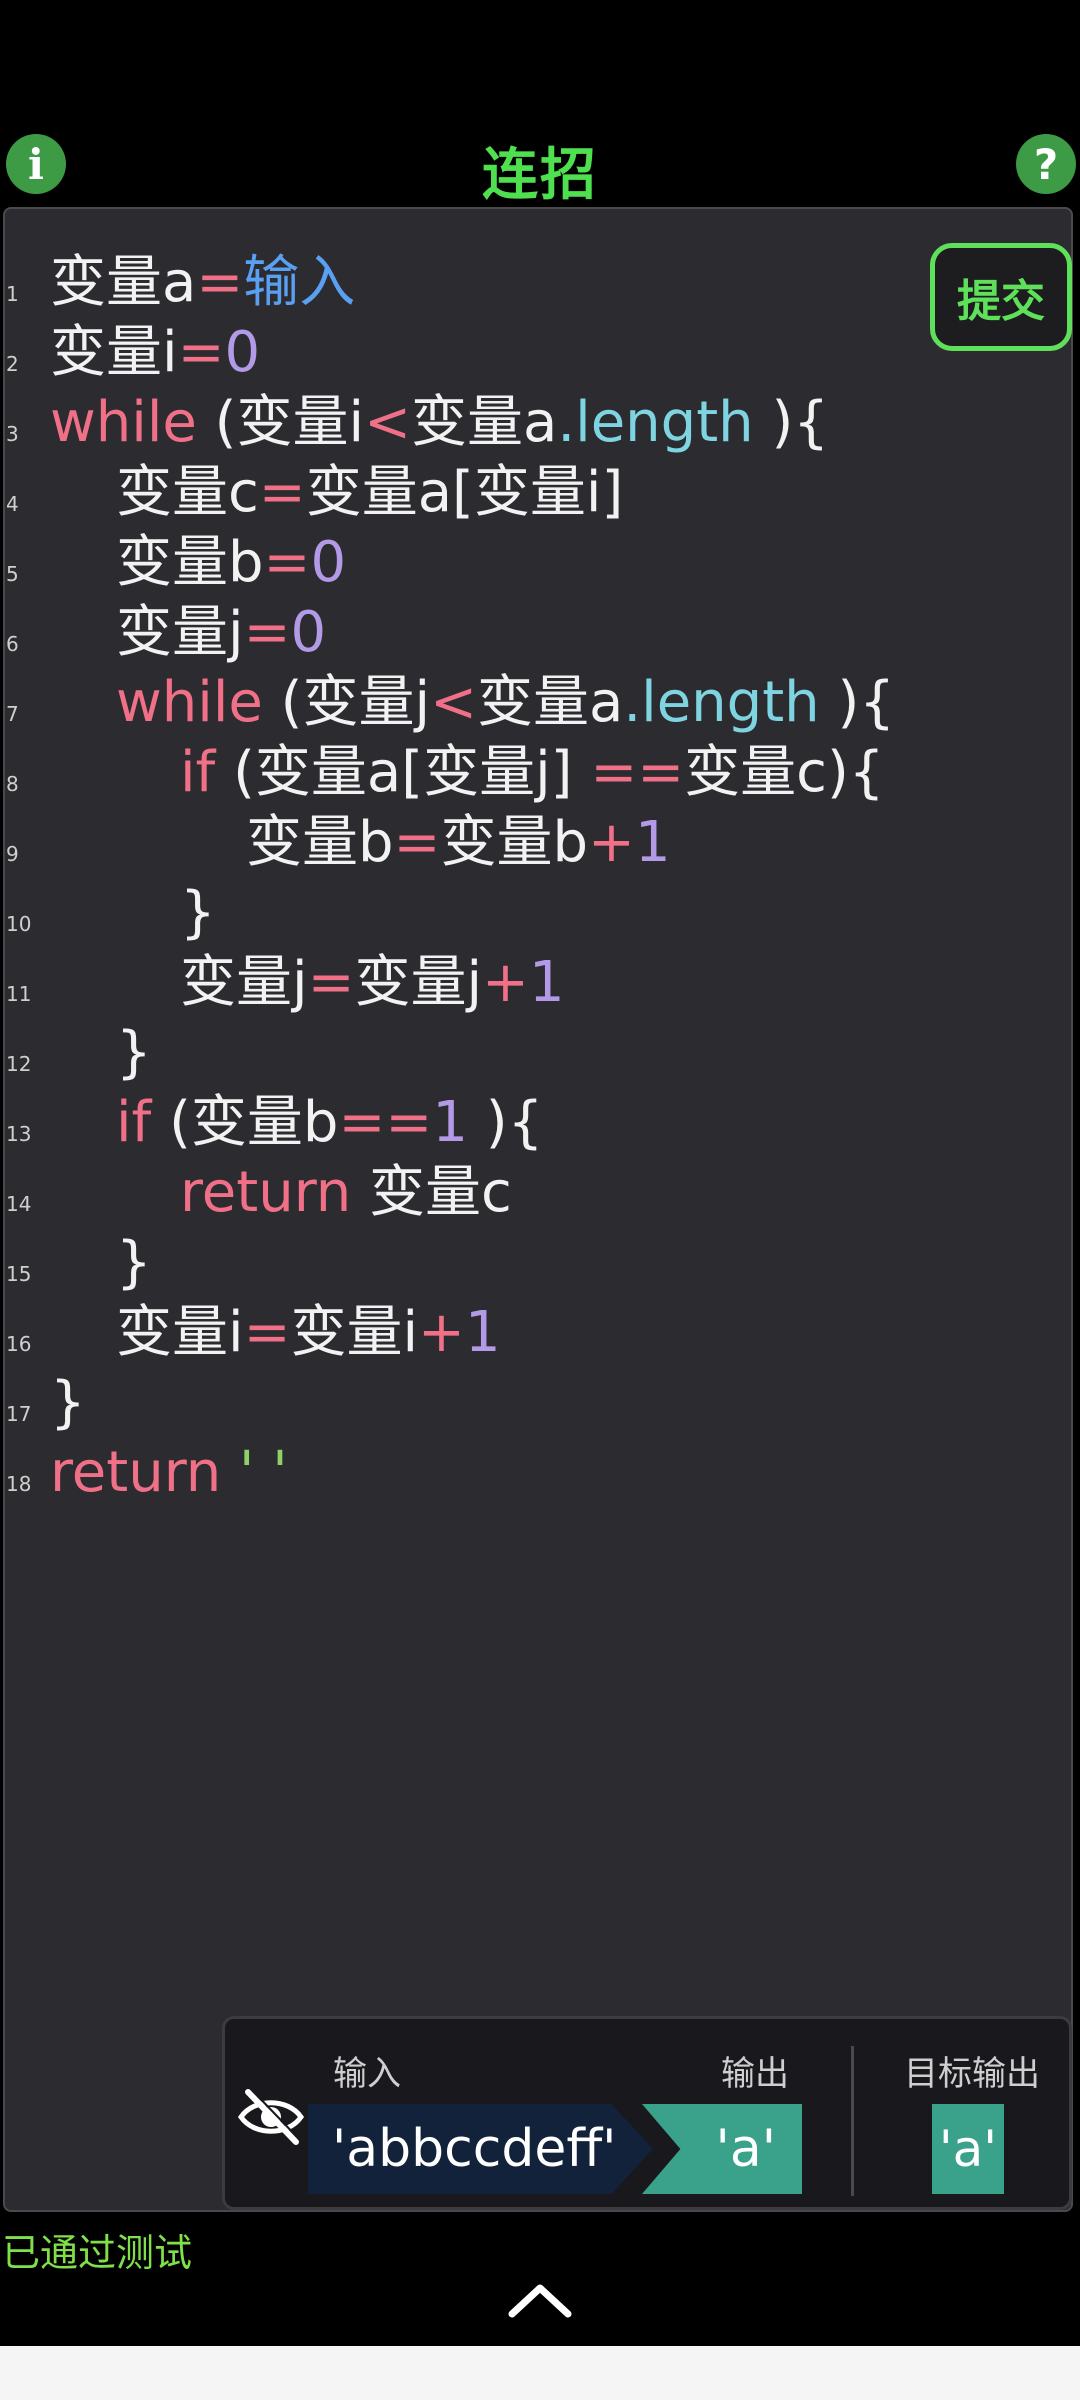 The image size is (1080, 2400). I want to click on code-text: return ' ', so click(169, 1472).